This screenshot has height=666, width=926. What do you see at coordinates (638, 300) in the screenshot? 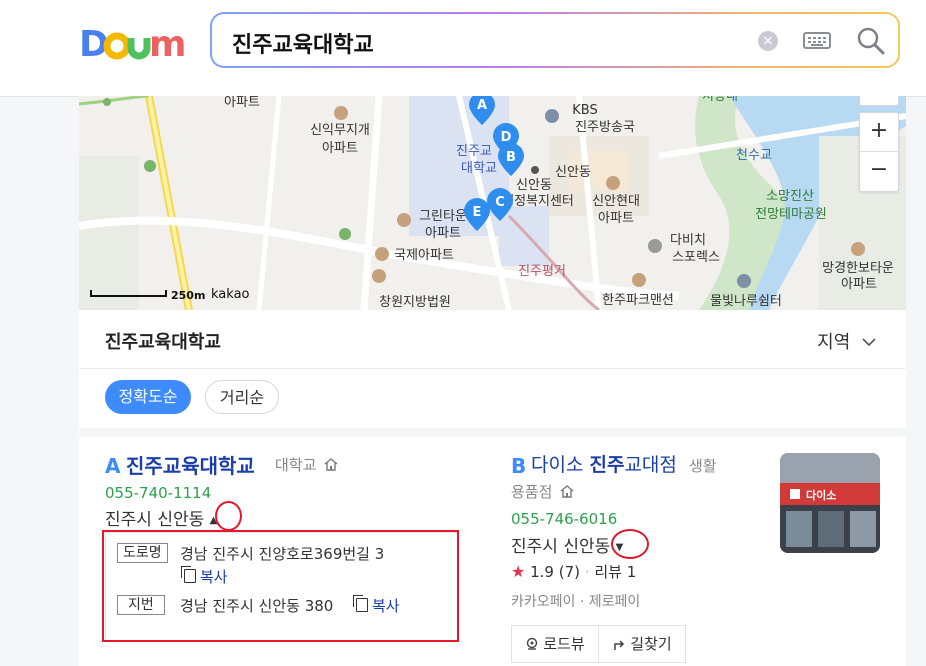
I see `map-label: 한주파크맨션` at bounding box center [638, 300].